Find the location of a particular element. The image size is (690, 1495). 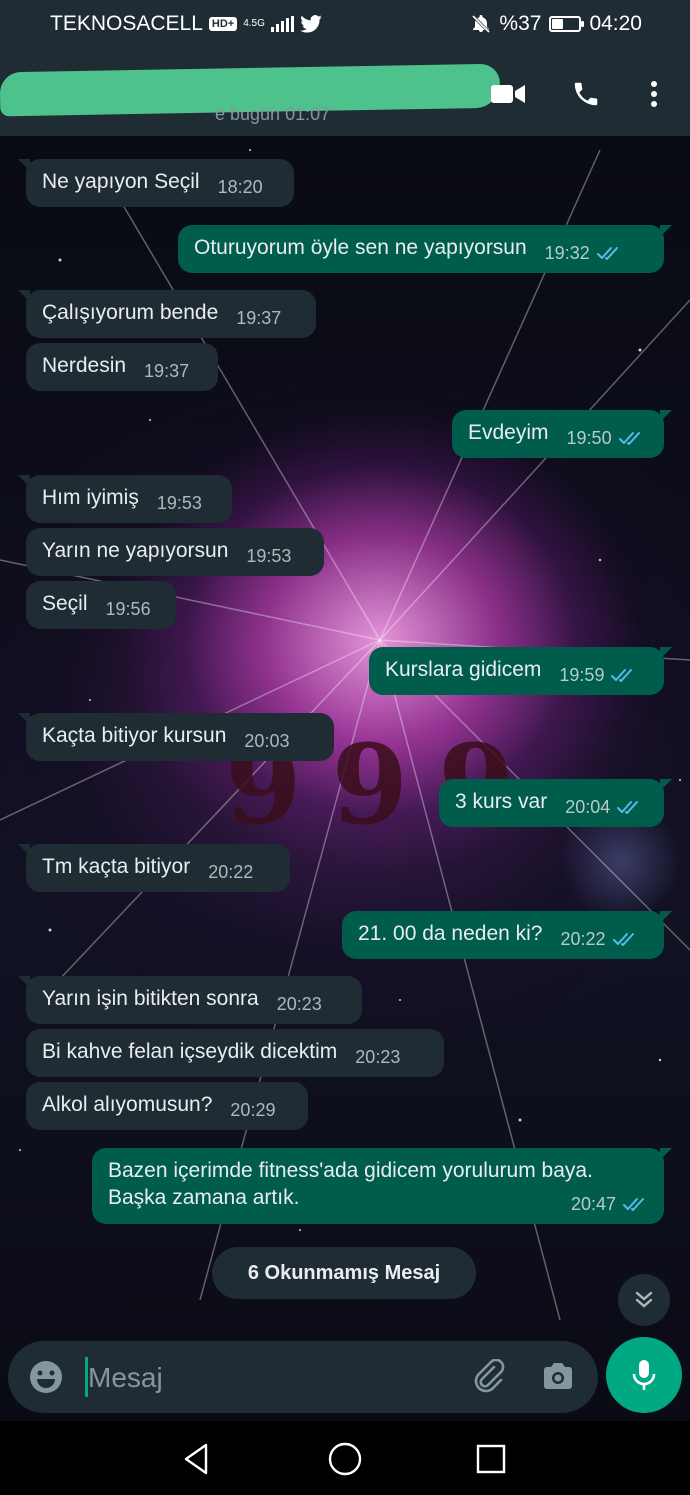

system-nav-bar is located at coordinates (345, 1458).